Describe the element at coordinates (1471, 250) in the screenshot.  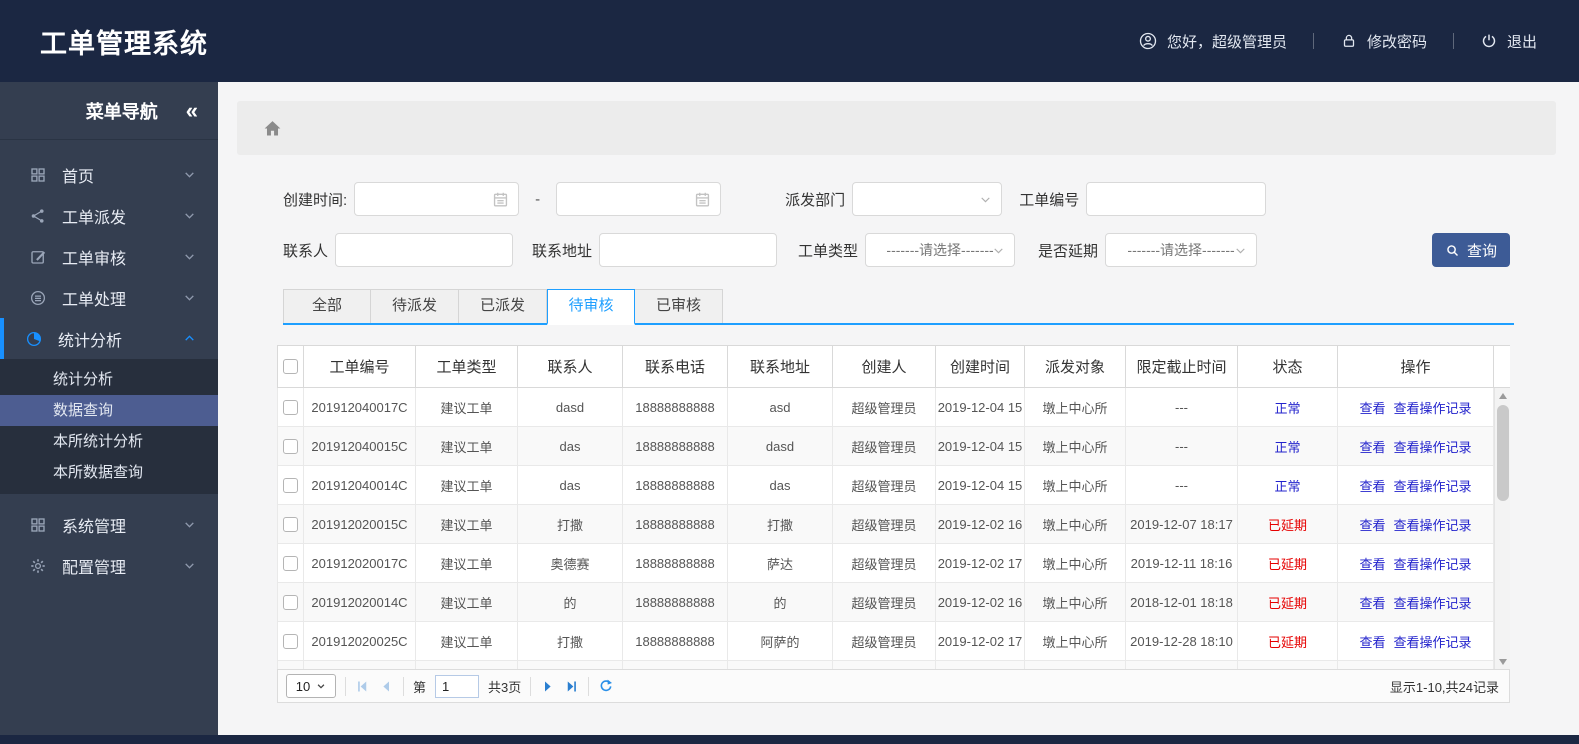
I see `search-button: 查询` at that location.